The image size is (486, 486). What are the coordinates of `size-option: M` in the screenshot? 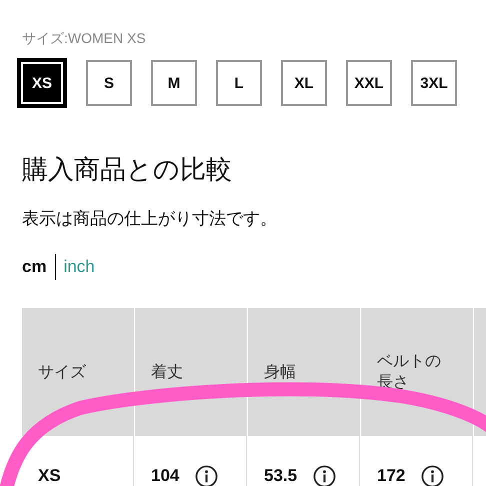 It's located at (174, 83).